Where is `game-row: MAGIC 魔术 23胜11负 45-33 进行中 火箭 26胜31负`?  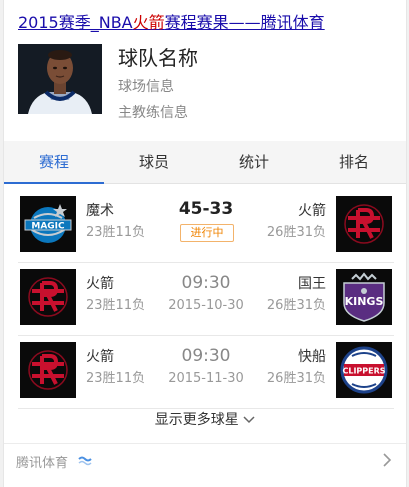
game-row: MAGIC 魔术 23胜11负 45-33 进行中 火箭 26胜31负 is located at coordinates (206, 226).